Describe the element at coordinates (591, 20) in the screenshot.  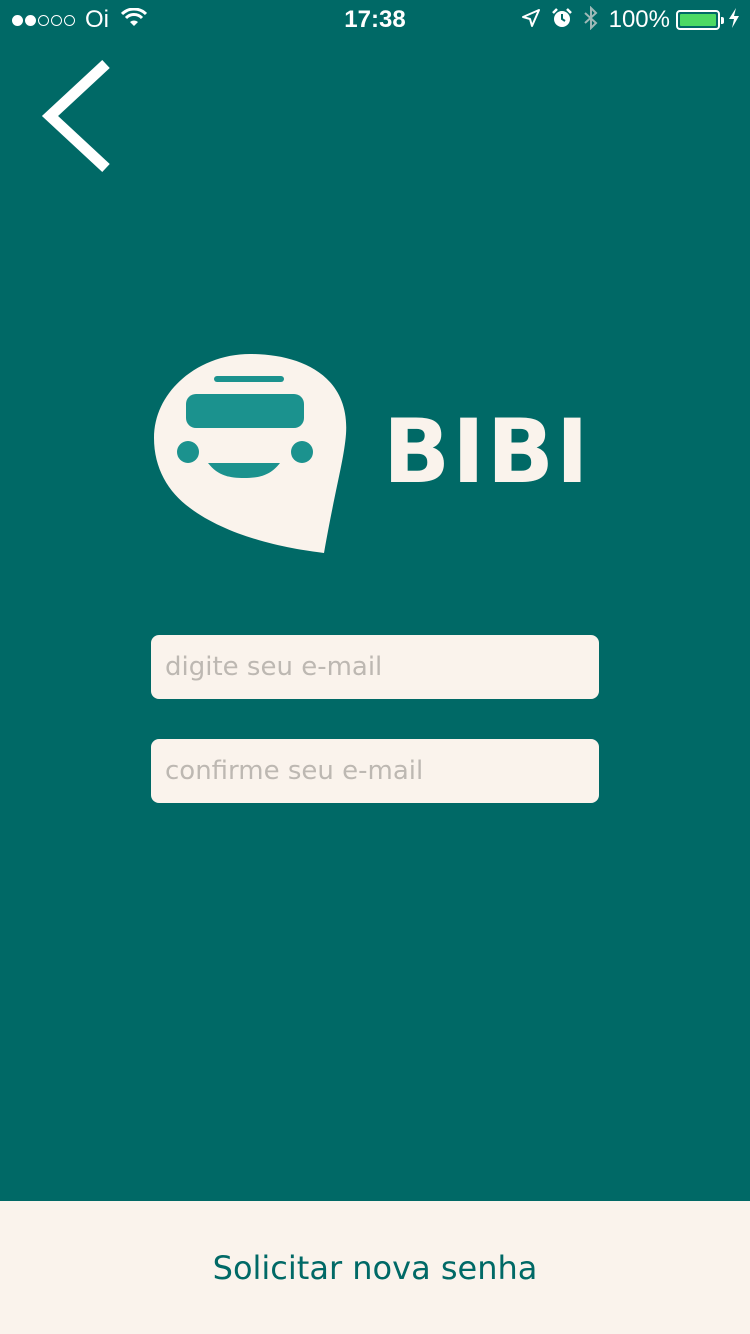
I see `bluetooth-icon` at that location.